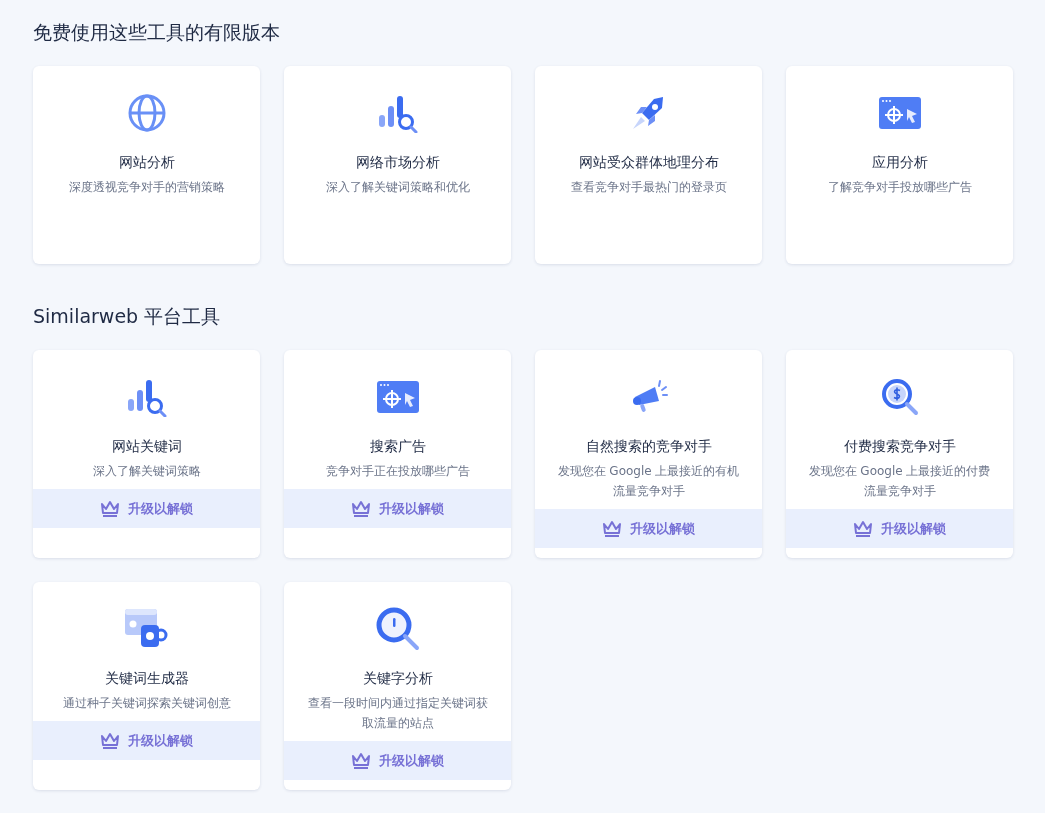 The width and height of the screenshot is (1045, 813). I want to click on card-title: 网络市场分析, so click(397, 163).